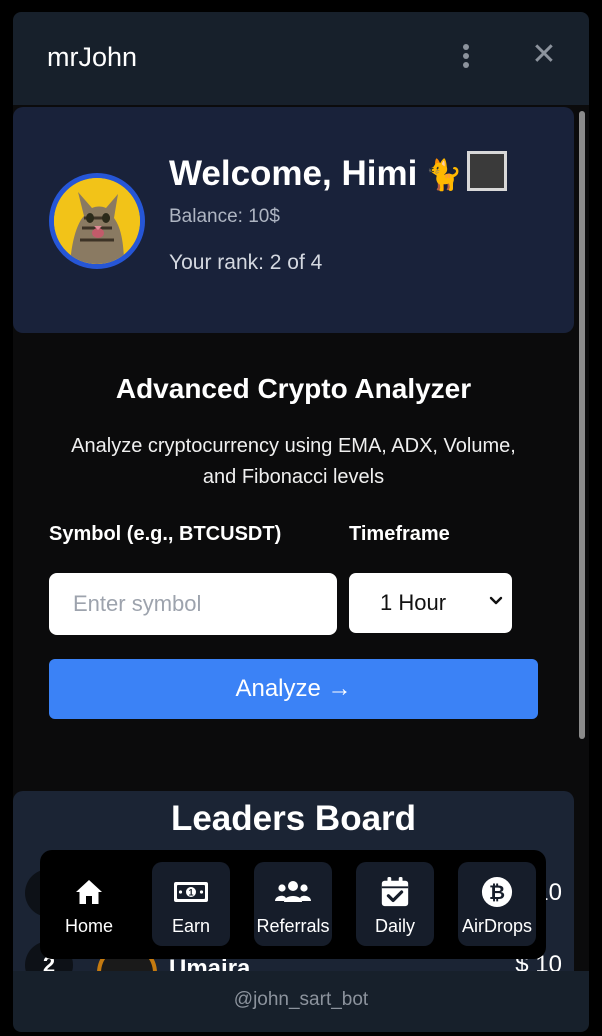  I want to click on cat-icon: 🐈, so click(444, 175).